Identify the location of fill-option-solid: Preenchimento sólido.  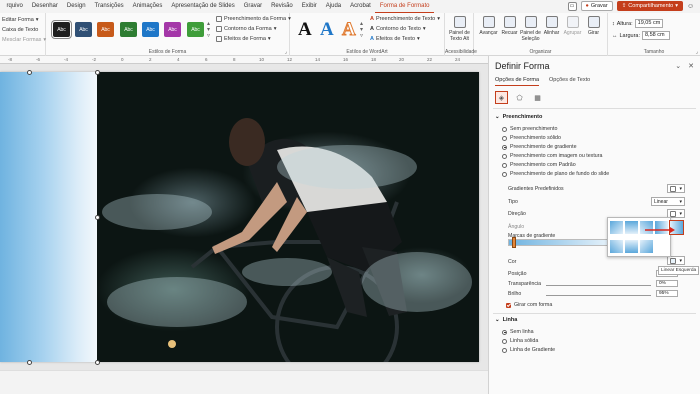
(531, 138).